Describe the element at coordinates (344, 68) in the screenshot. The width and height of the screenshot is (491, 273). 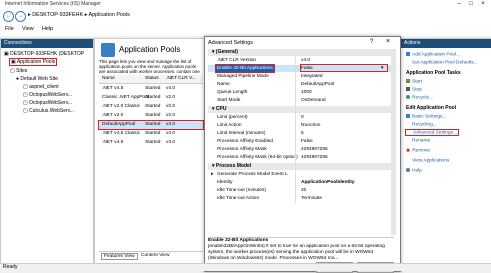
I see `enable-32bit-dropdown` at that location.